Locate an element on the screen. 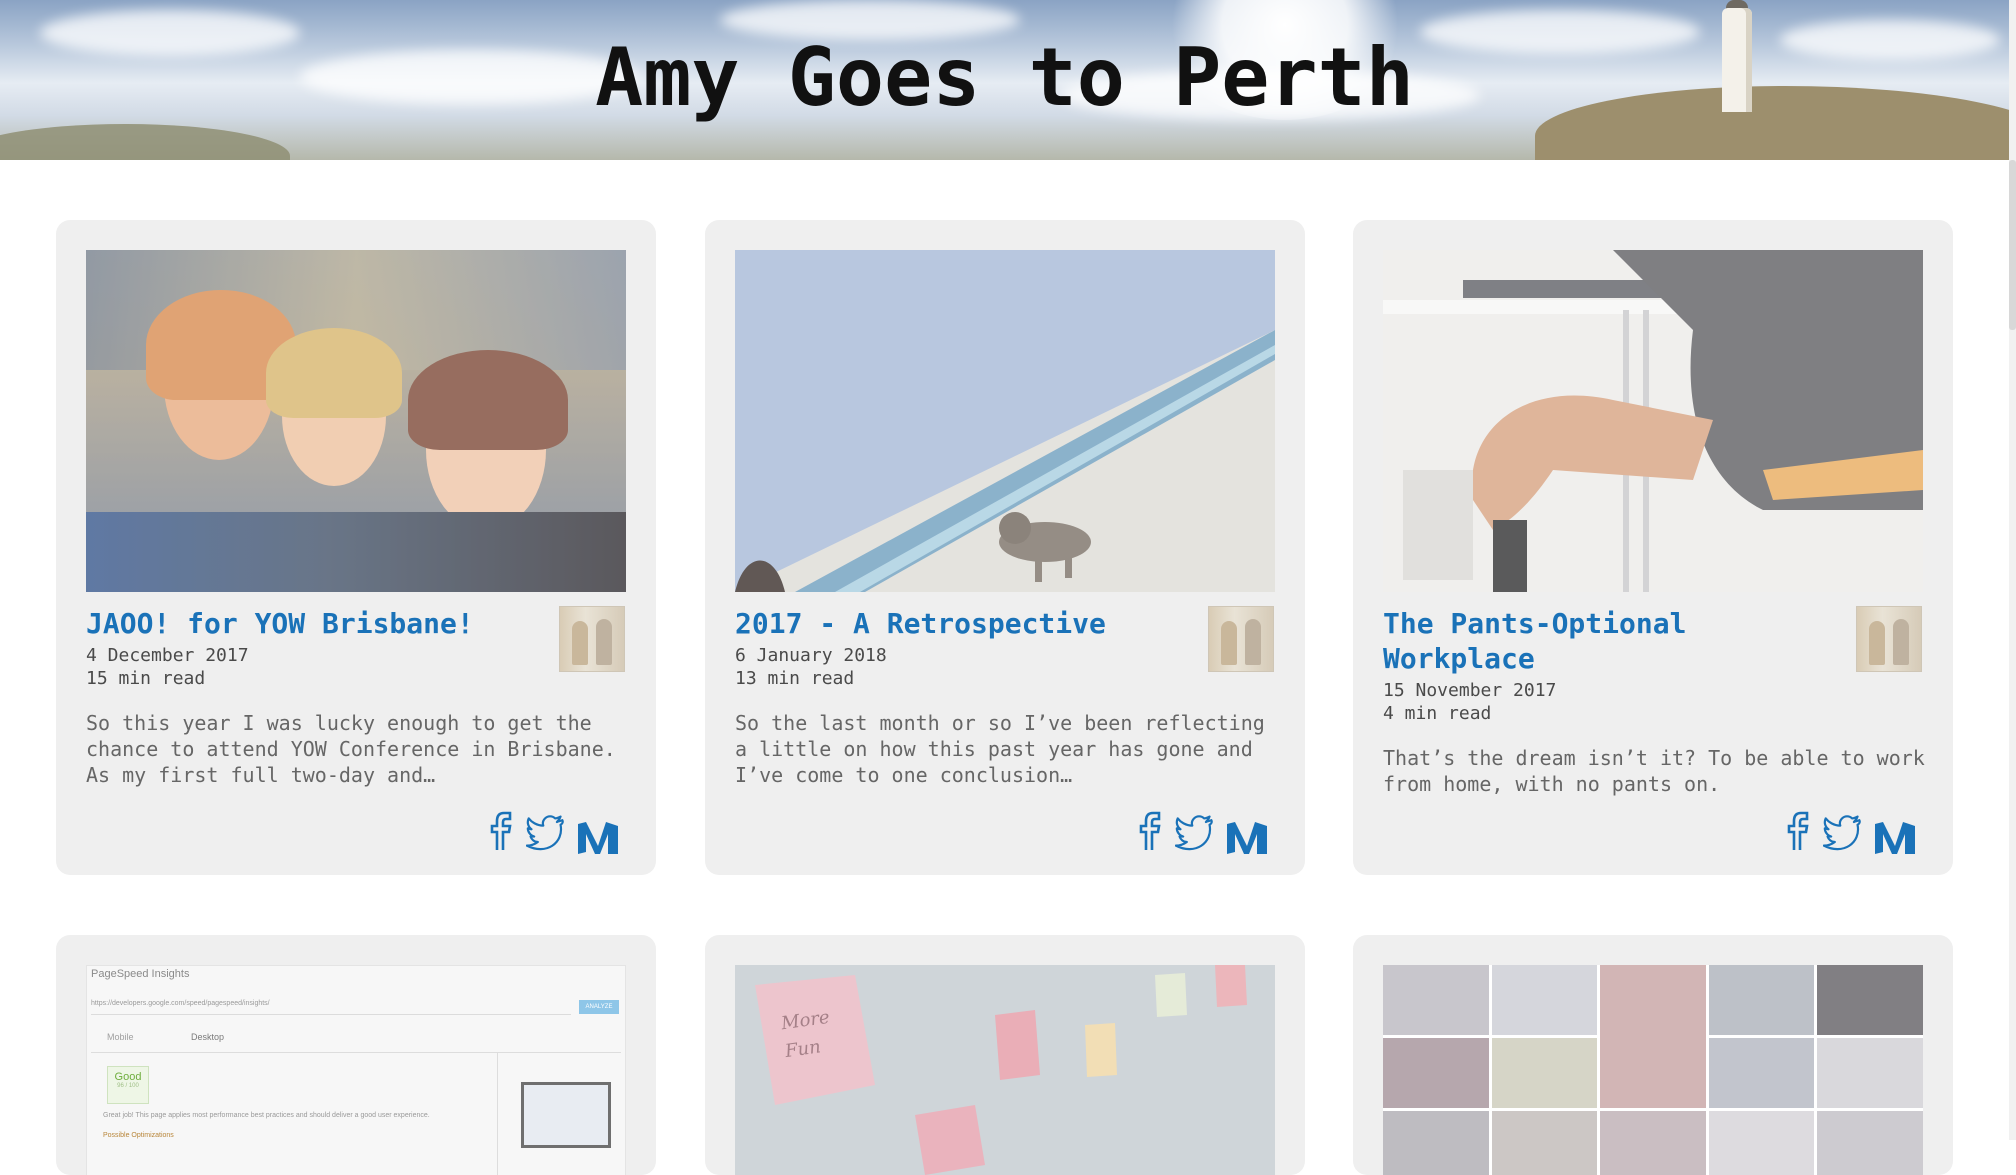  post-date: 15 November 2017 is located at coordinates (1470, 690).